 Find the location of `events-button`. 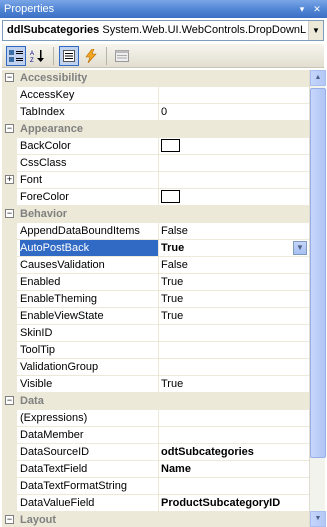

events-button is located at coordinates (91, 56).